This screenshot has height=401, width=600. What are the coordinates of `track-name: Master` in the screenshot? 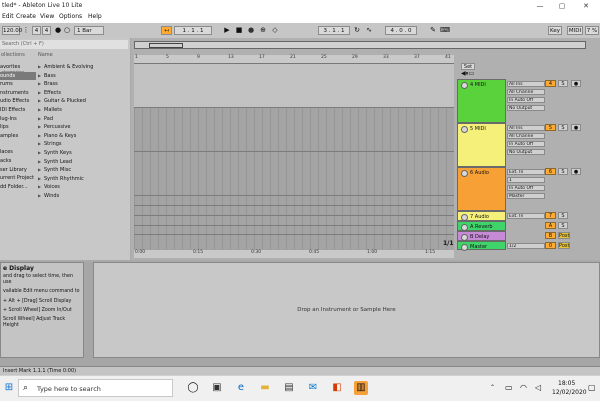 It's located at (478, 247).